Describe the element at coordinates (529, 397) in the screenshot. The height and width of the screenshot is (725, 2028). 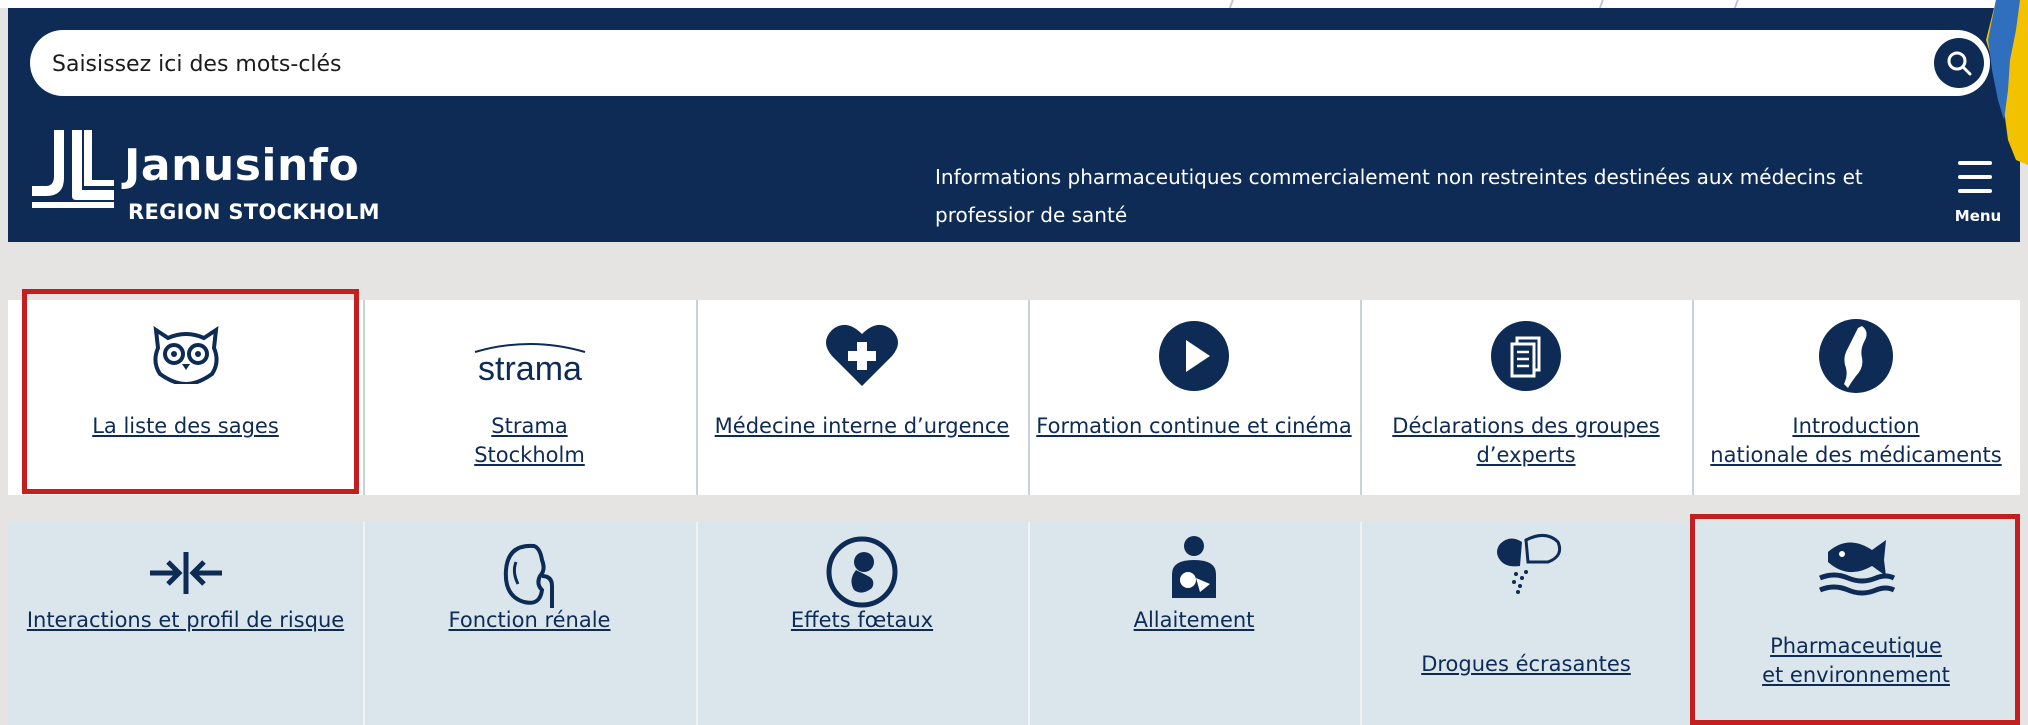
I see `tile-strama-stockholm: strama Strama Stockholm` at that location.